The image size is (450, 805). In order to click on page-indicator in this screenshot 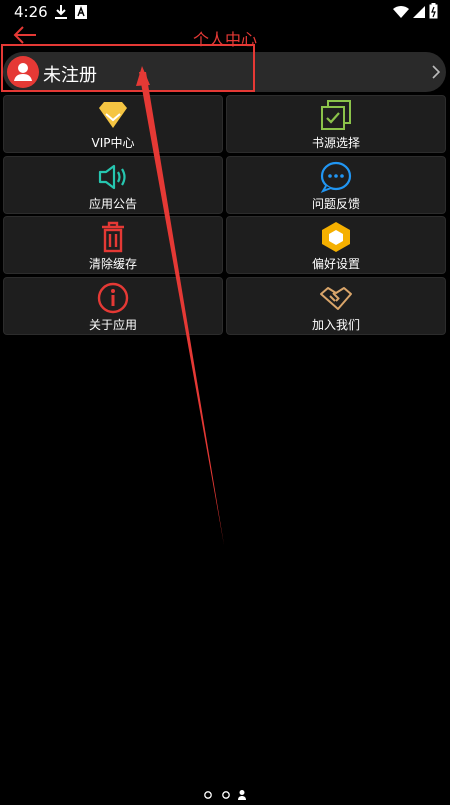, I will do `click(225, 793)`.